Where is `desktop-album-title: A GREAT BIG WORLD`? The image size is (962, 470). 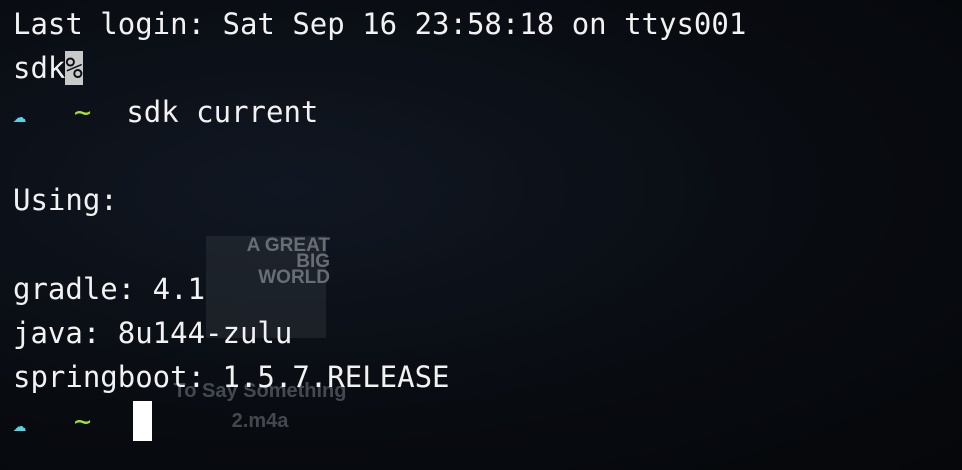 desktop-album-title: A GREAT BIG WORLD is located at coordinates (288, 261).